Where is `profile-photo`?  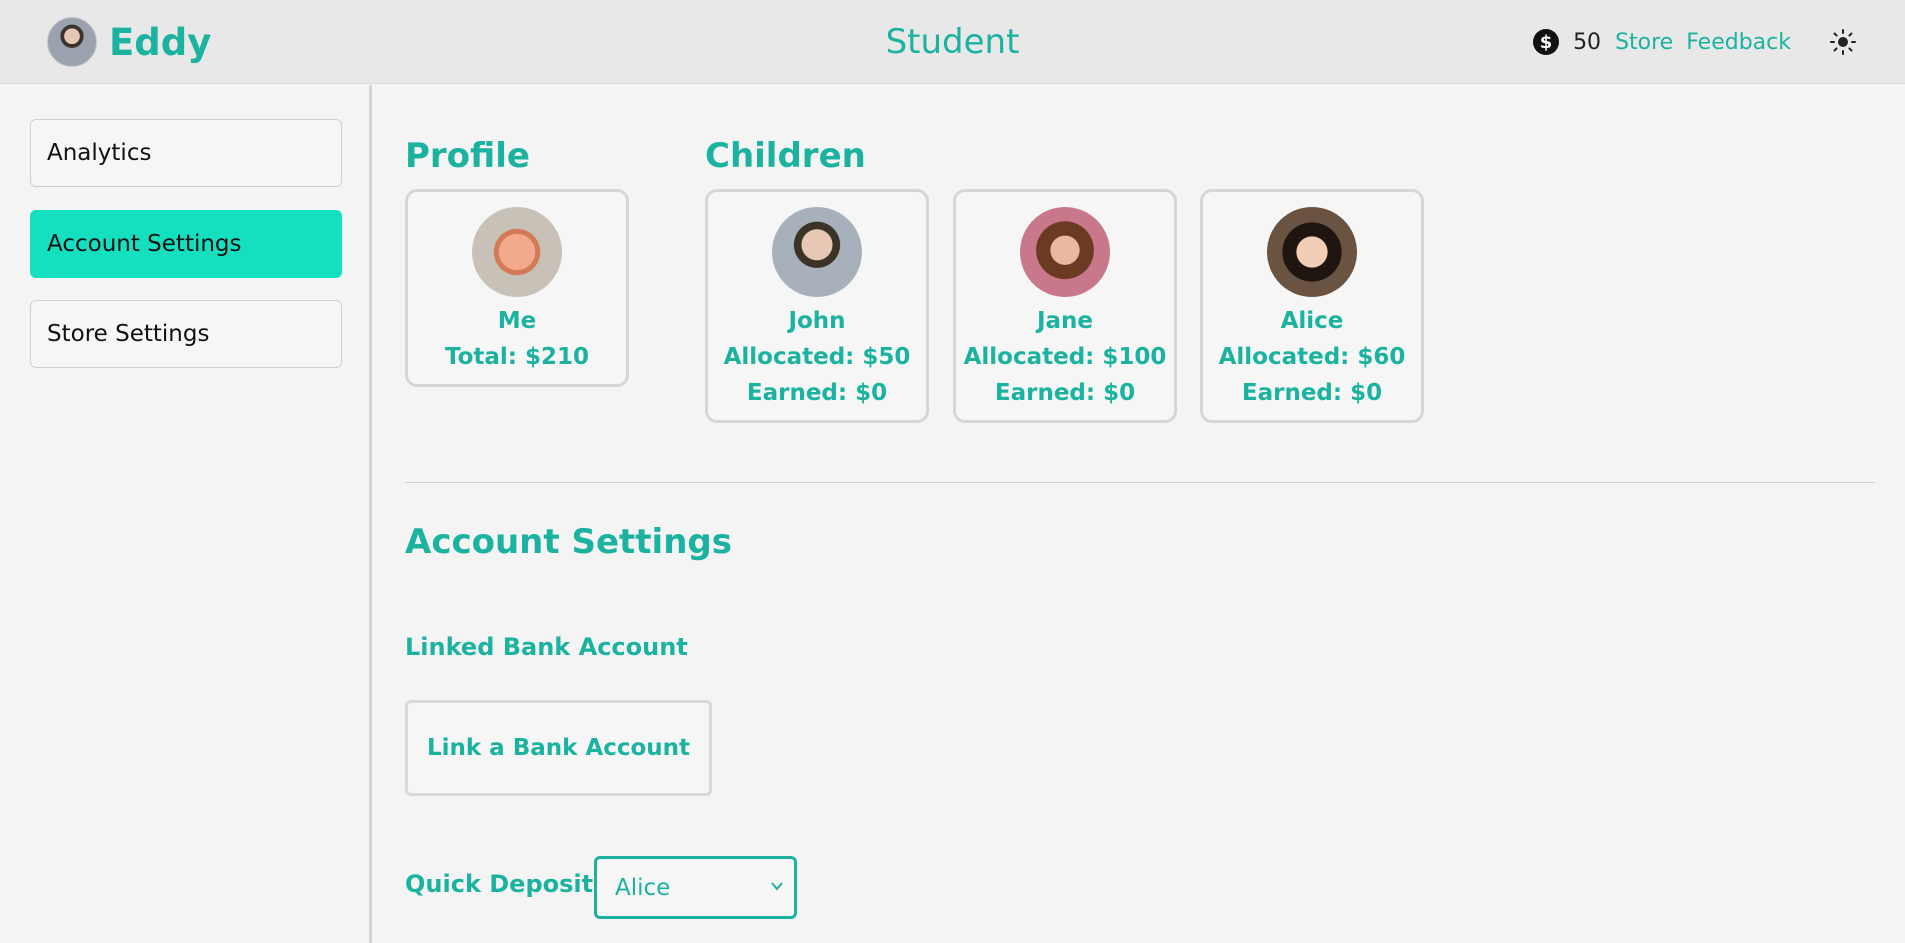
profile-photo is located at coordinates (517, 252).